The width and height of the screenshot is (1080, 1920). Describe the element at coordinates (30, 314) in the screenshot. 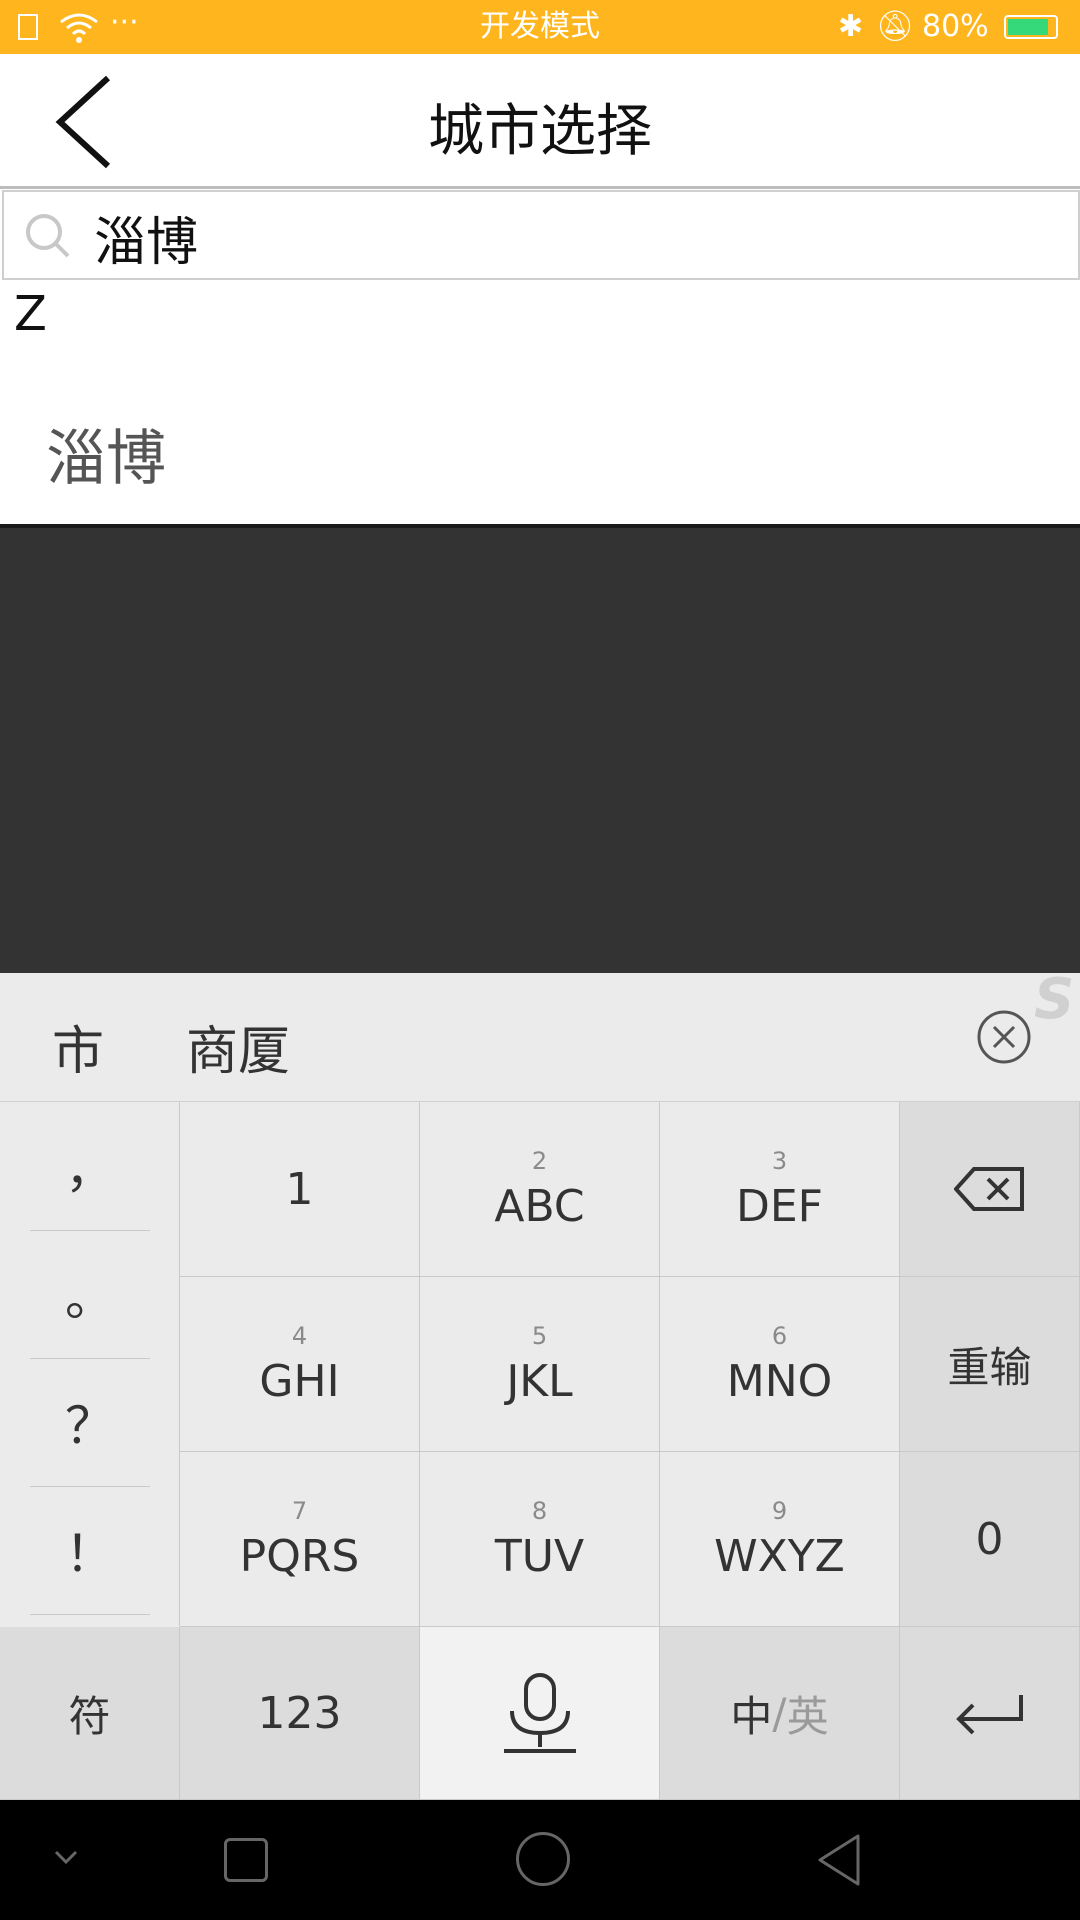

I see `section-header: Z` at that location.